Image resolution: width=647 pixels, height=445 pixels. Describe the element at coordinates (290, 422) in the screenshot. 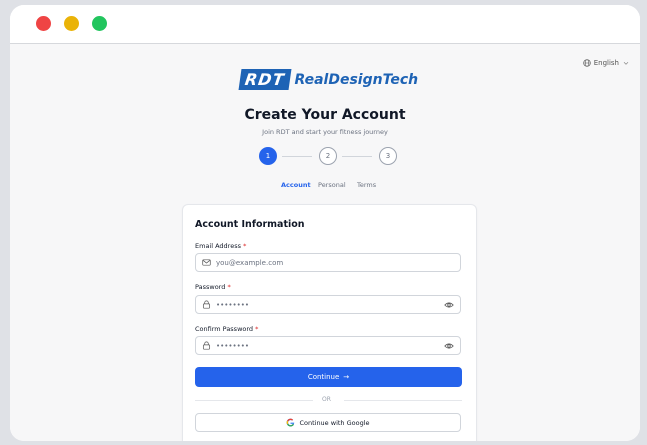

I see `google-icon` at that location.